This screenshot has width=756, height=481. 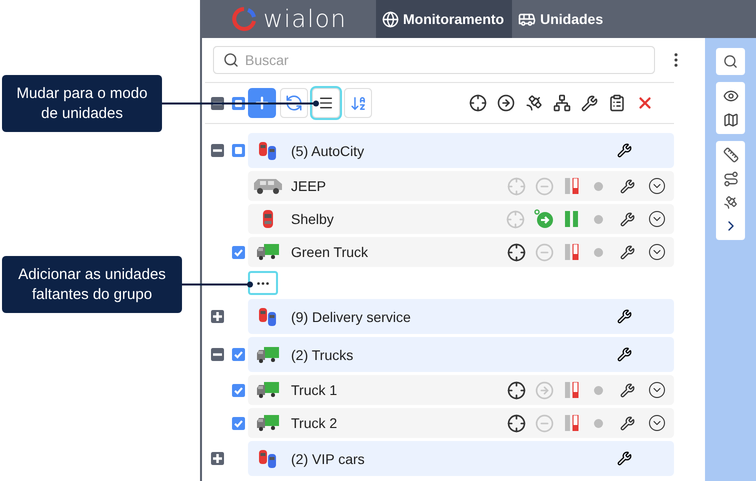 I want to click on add-button, so click(x=262, y=103).